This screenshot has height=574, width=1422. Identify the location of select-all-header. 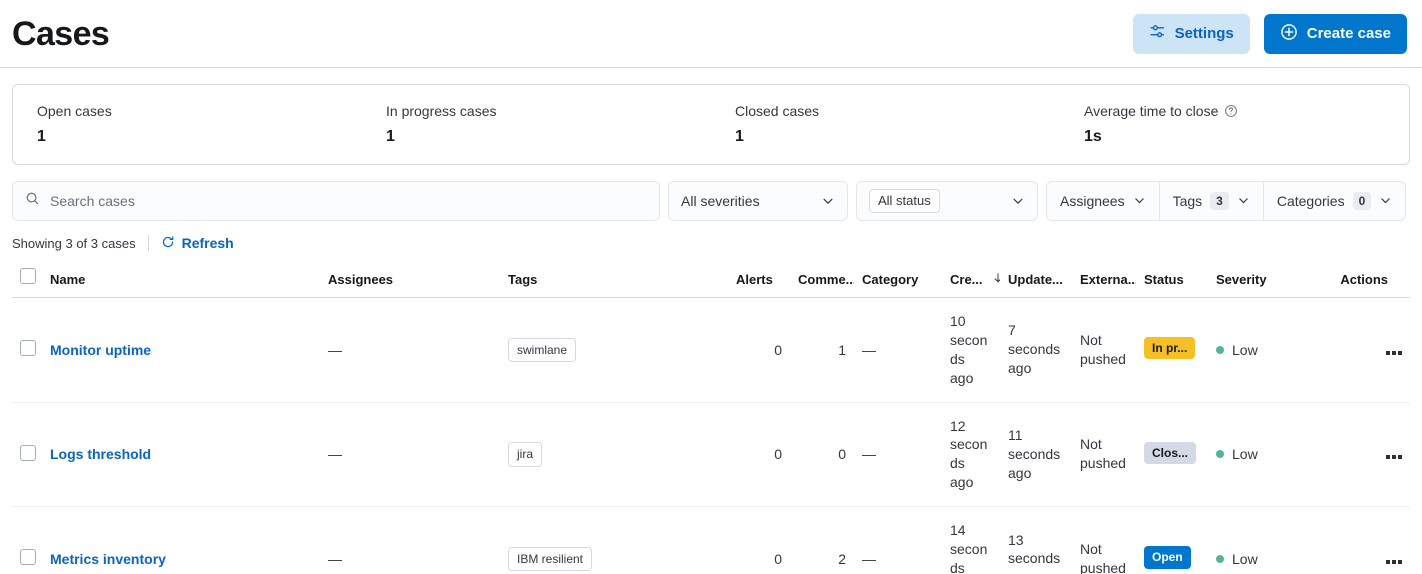
(27, 278).